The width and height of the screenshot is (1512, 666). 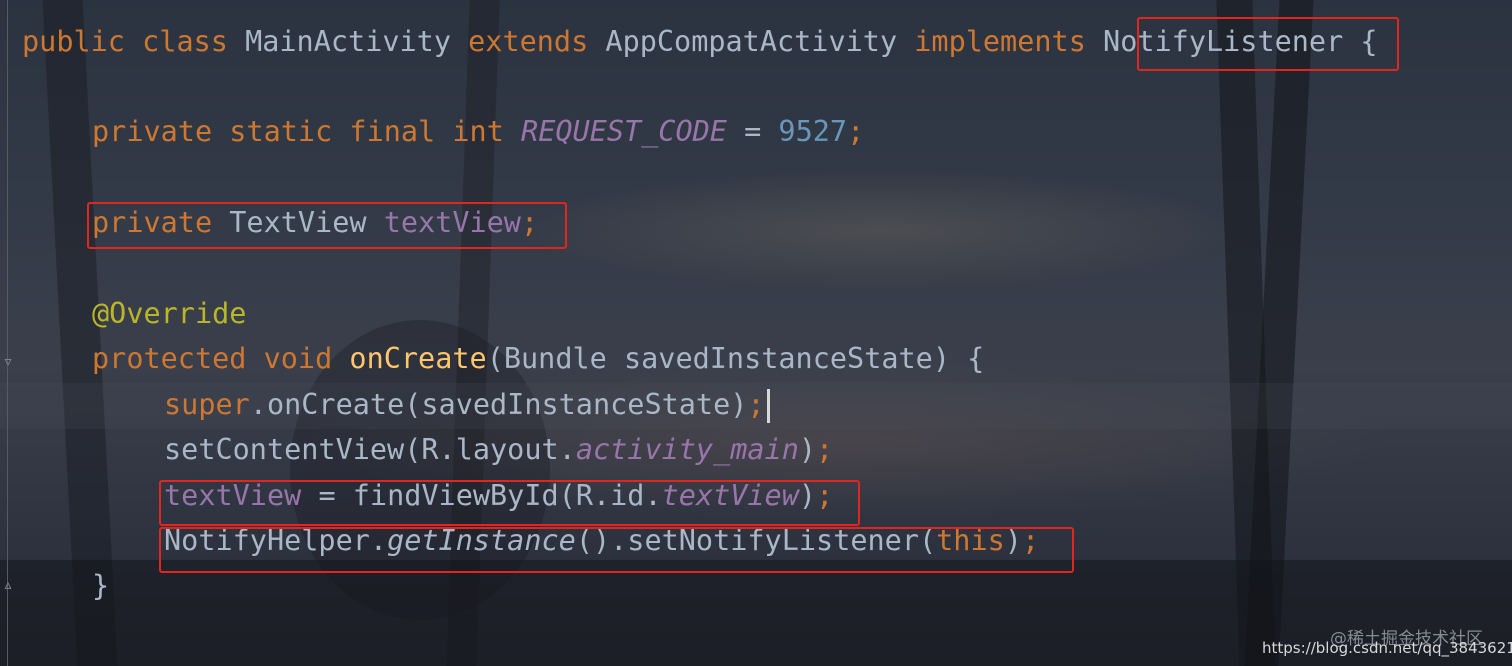 I want to click on method-name: onCreate, so click(x=418, y=358).